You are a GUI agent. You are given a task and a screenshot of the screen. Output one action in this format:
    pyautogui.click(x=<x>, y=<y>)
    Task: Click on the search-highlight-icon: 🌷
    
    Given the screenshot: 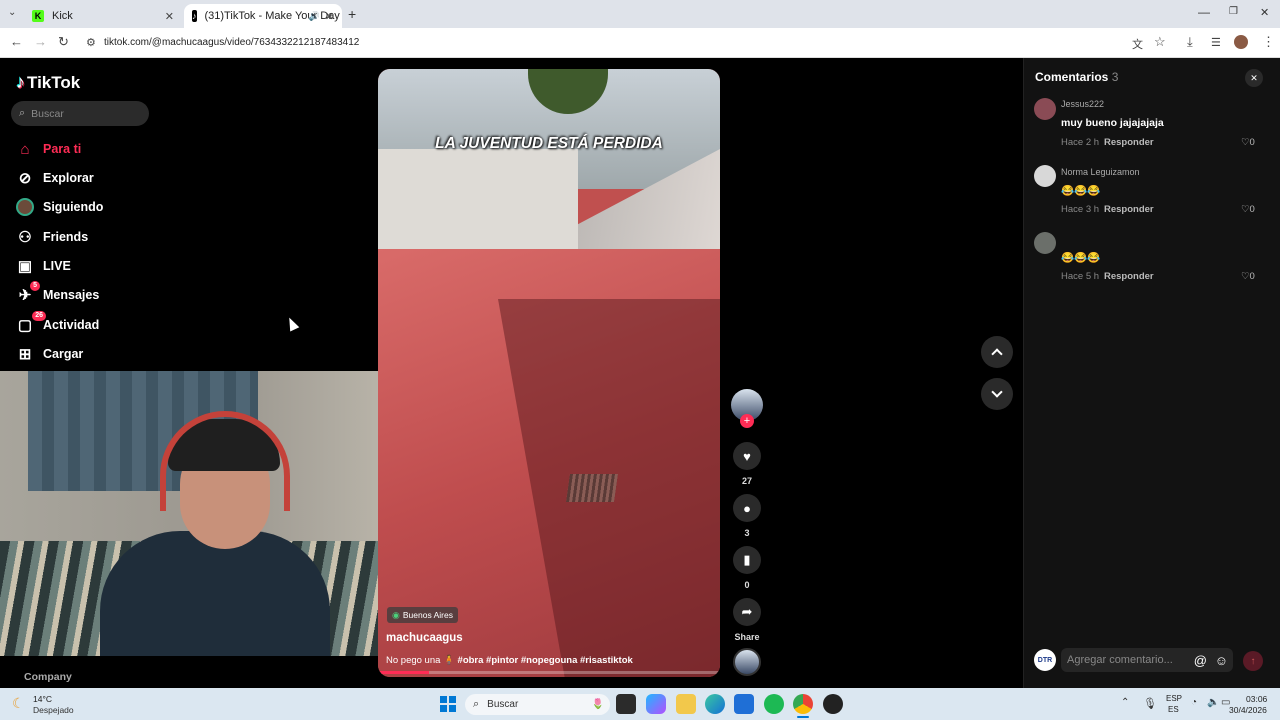 What is the action you would take?
    pyautogui.click(x=597, y=704)
    